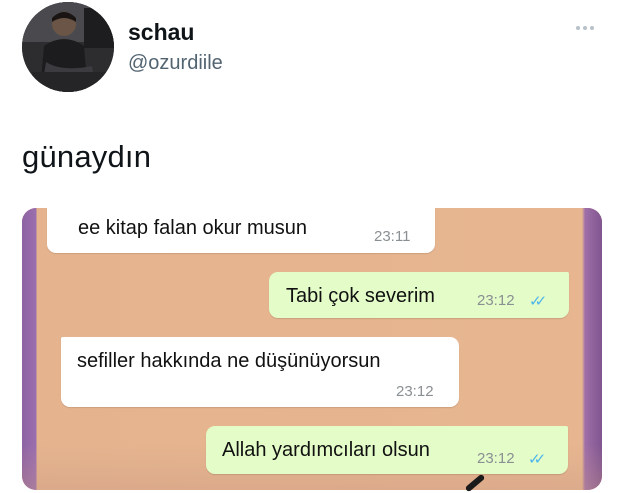  Describe the element at coordinates (87, 156) in the screenshot. I see `tweet-text: günaydın` at that location.